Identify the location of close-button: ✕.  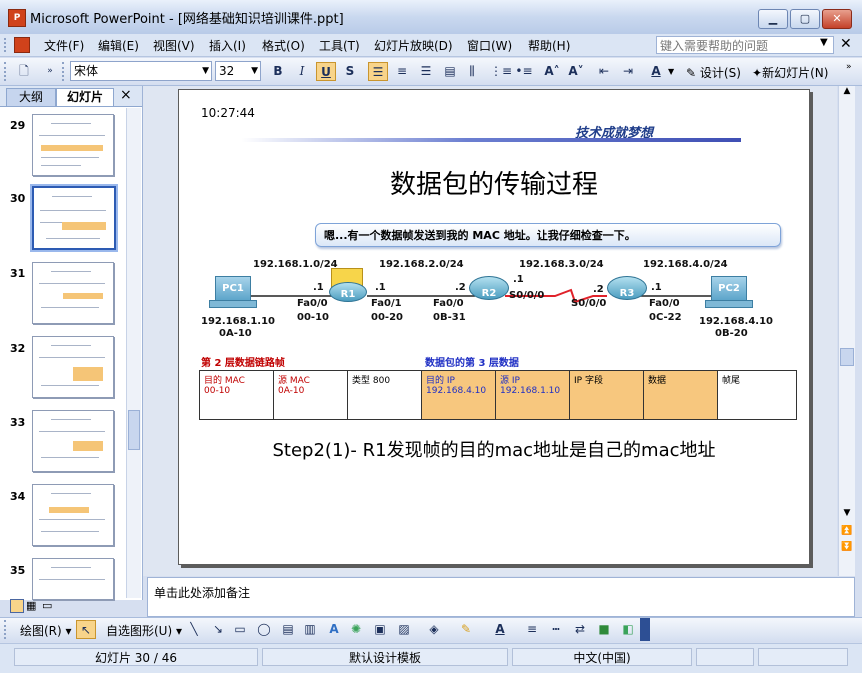
(837, 19).